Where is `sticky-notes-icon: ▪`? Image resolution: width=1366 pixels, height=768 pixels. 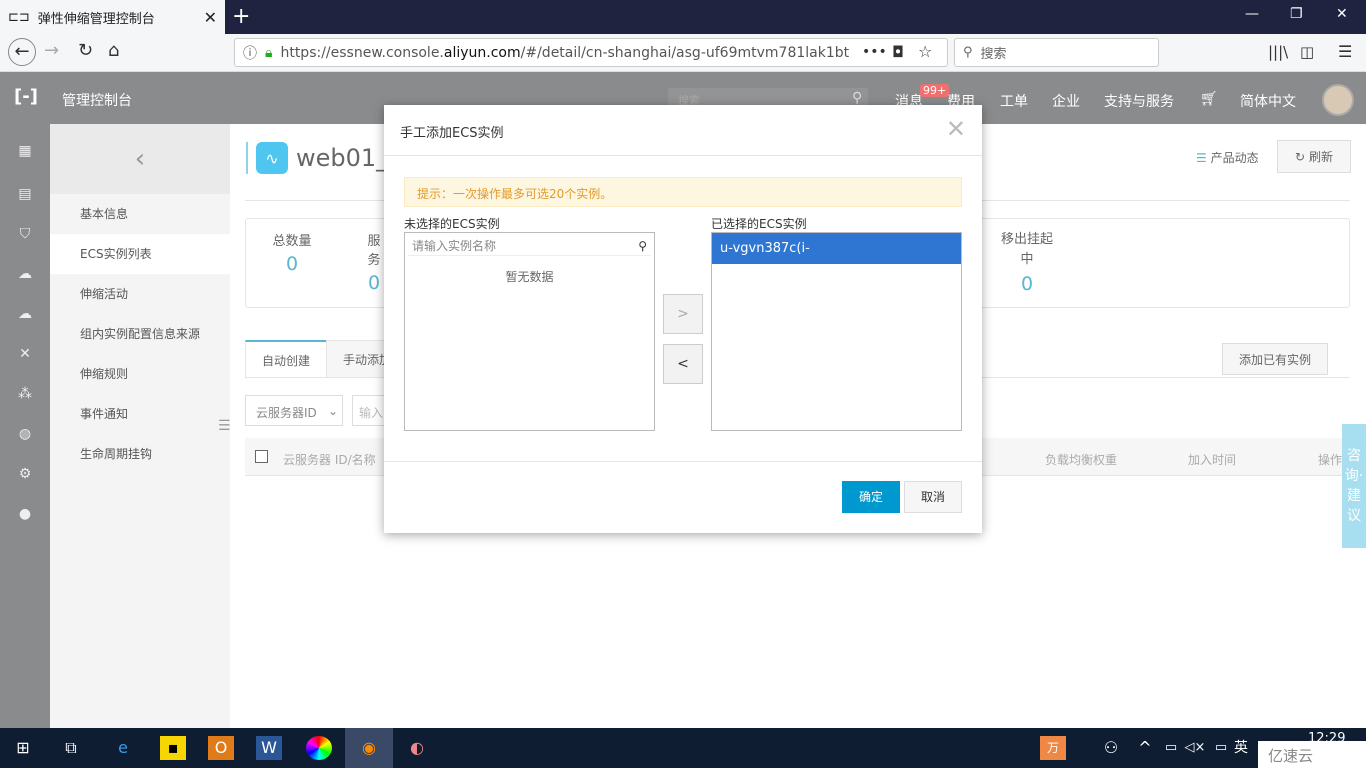
sticky-notes-icon: ▪ is located at coordinates (173, 748).